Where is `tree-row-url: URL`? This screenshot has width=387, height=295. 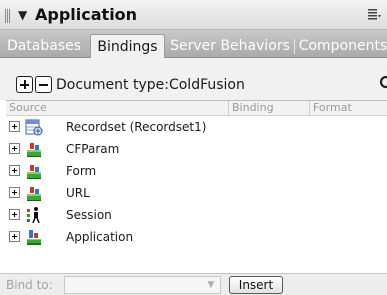
tree-row-url: URL is located at coordinates (196, 193).